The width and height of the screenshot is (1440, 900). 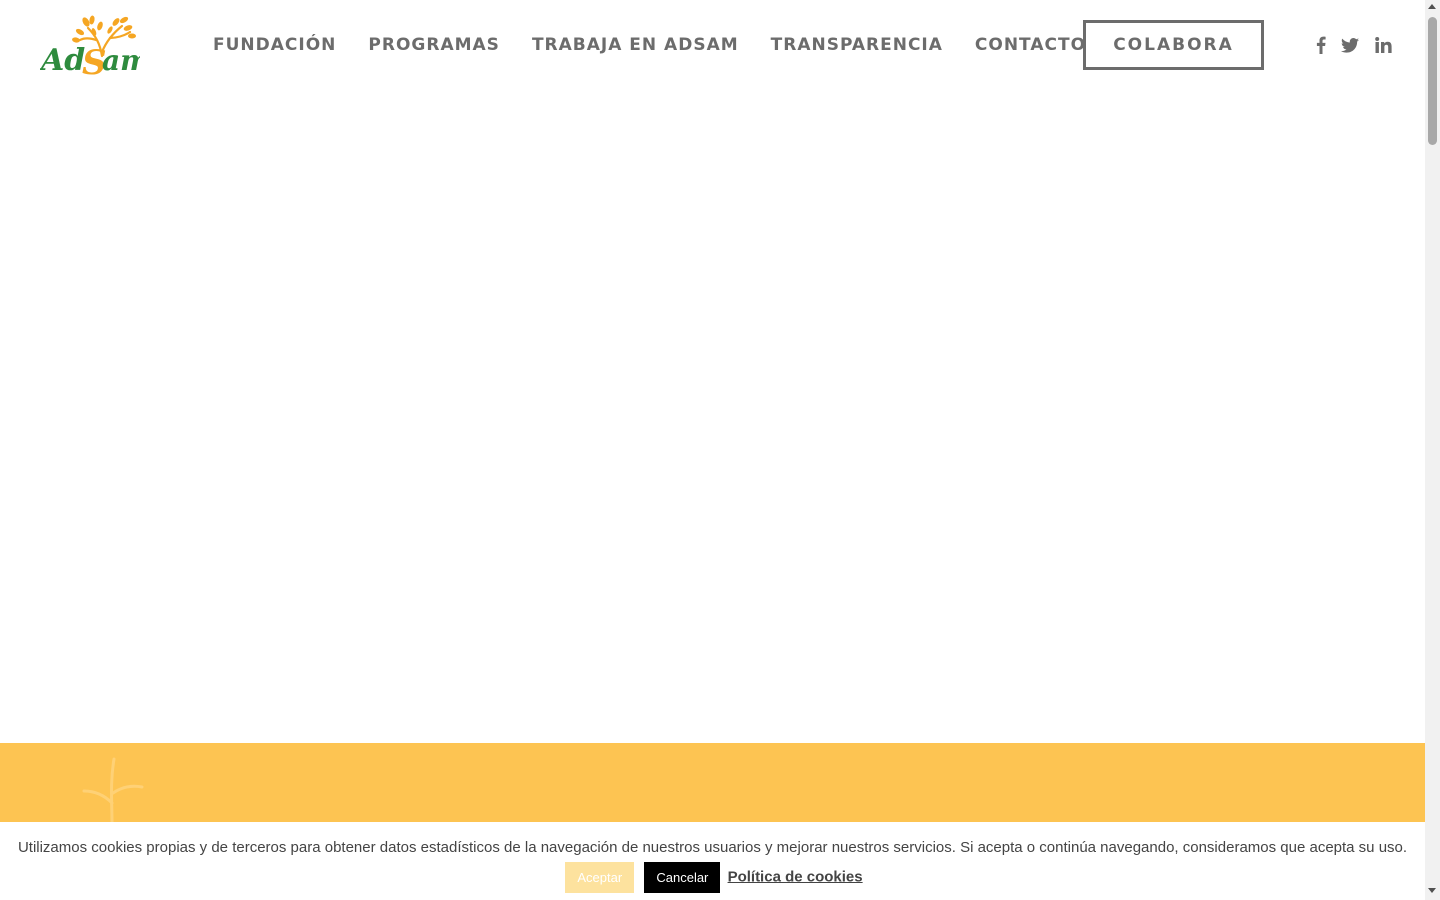 What do you see at coordinates (1432, 6) in the screenshot?
I see `scroll-up-arrow-icon` at bounding box center [1432, 6].